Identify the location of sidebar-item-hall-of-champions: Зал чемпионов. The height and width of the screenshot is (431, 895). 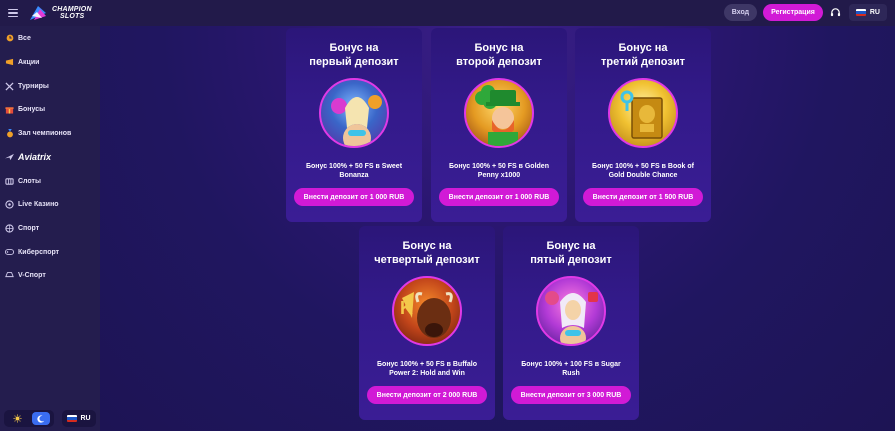
(50, 133).